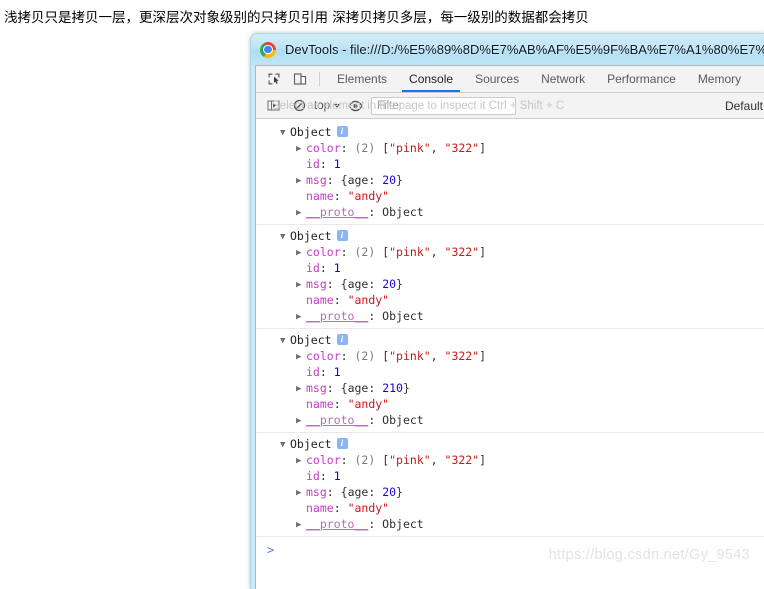 This screenshot has height=589, width=764. Describe the element at coordinates (443, 105) in the screenshot. I see `filter-input: Filter` at that location.